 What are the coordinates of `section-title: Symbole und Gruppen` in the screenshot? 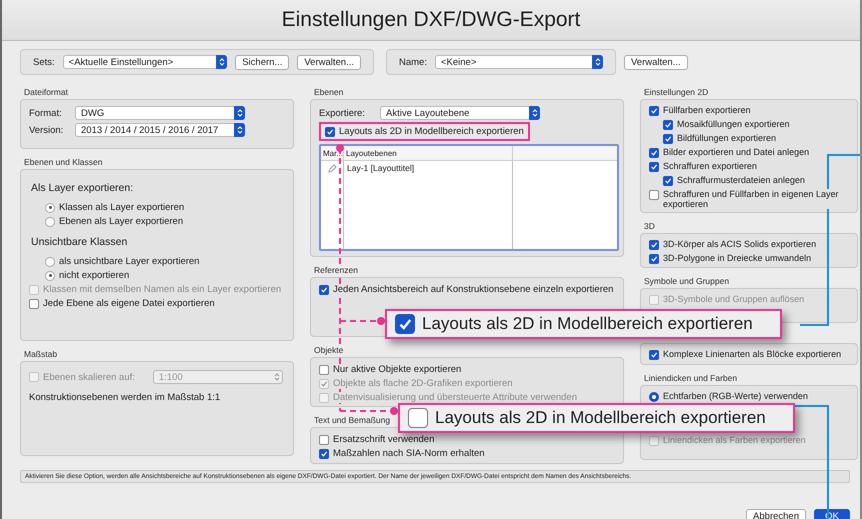 It's located at (687, 281).